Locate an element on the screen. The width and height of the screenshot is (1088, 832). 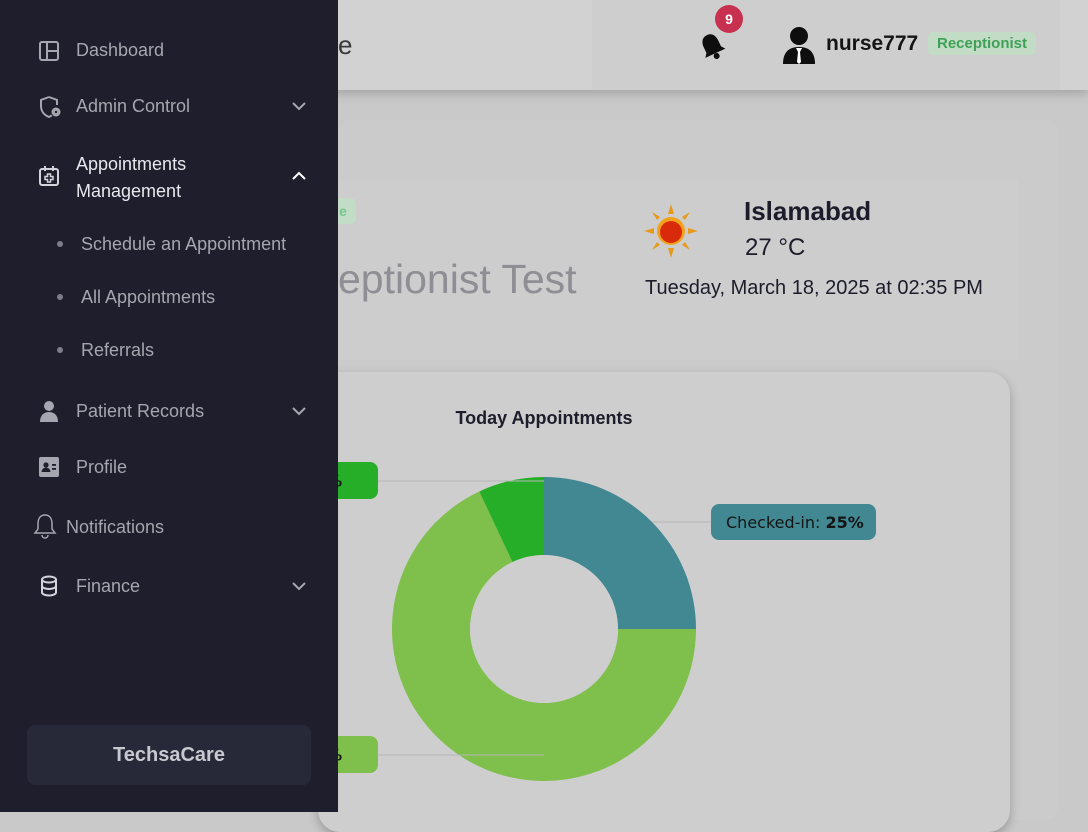
sidebar-item-label-line2: Management is located at coordinates (129, 191).